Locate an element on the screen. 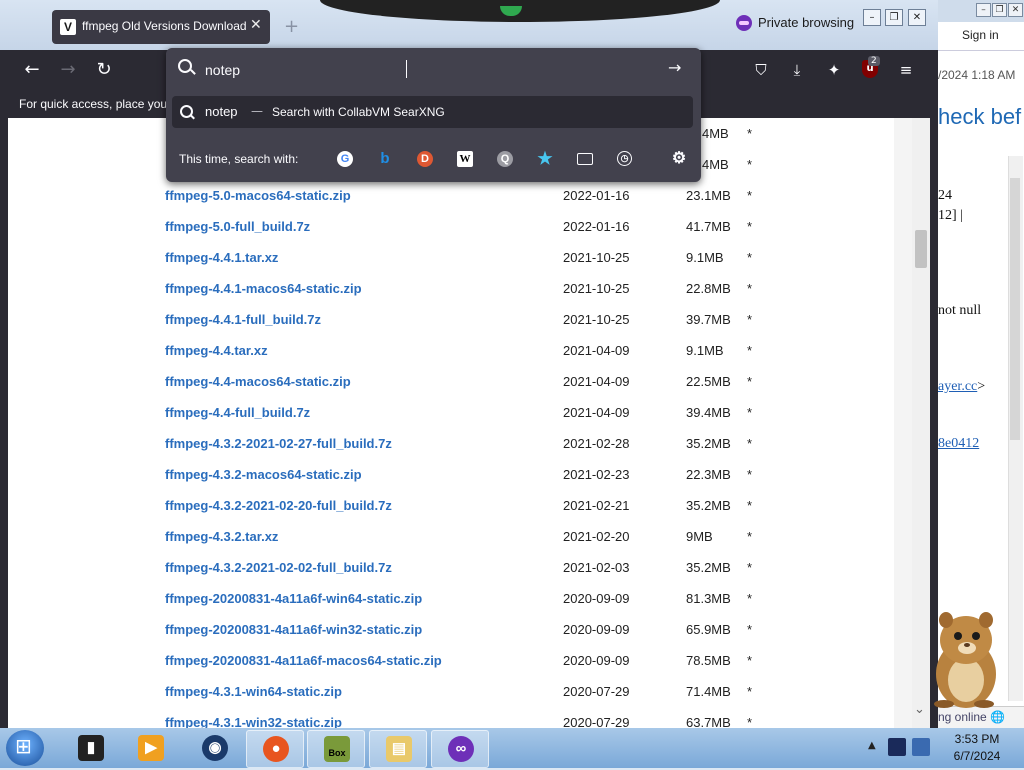 Image resolution: width=1024 pixels, height=770 pixels. file-date: 2021-02-23 is located at coordinates (596, 474).